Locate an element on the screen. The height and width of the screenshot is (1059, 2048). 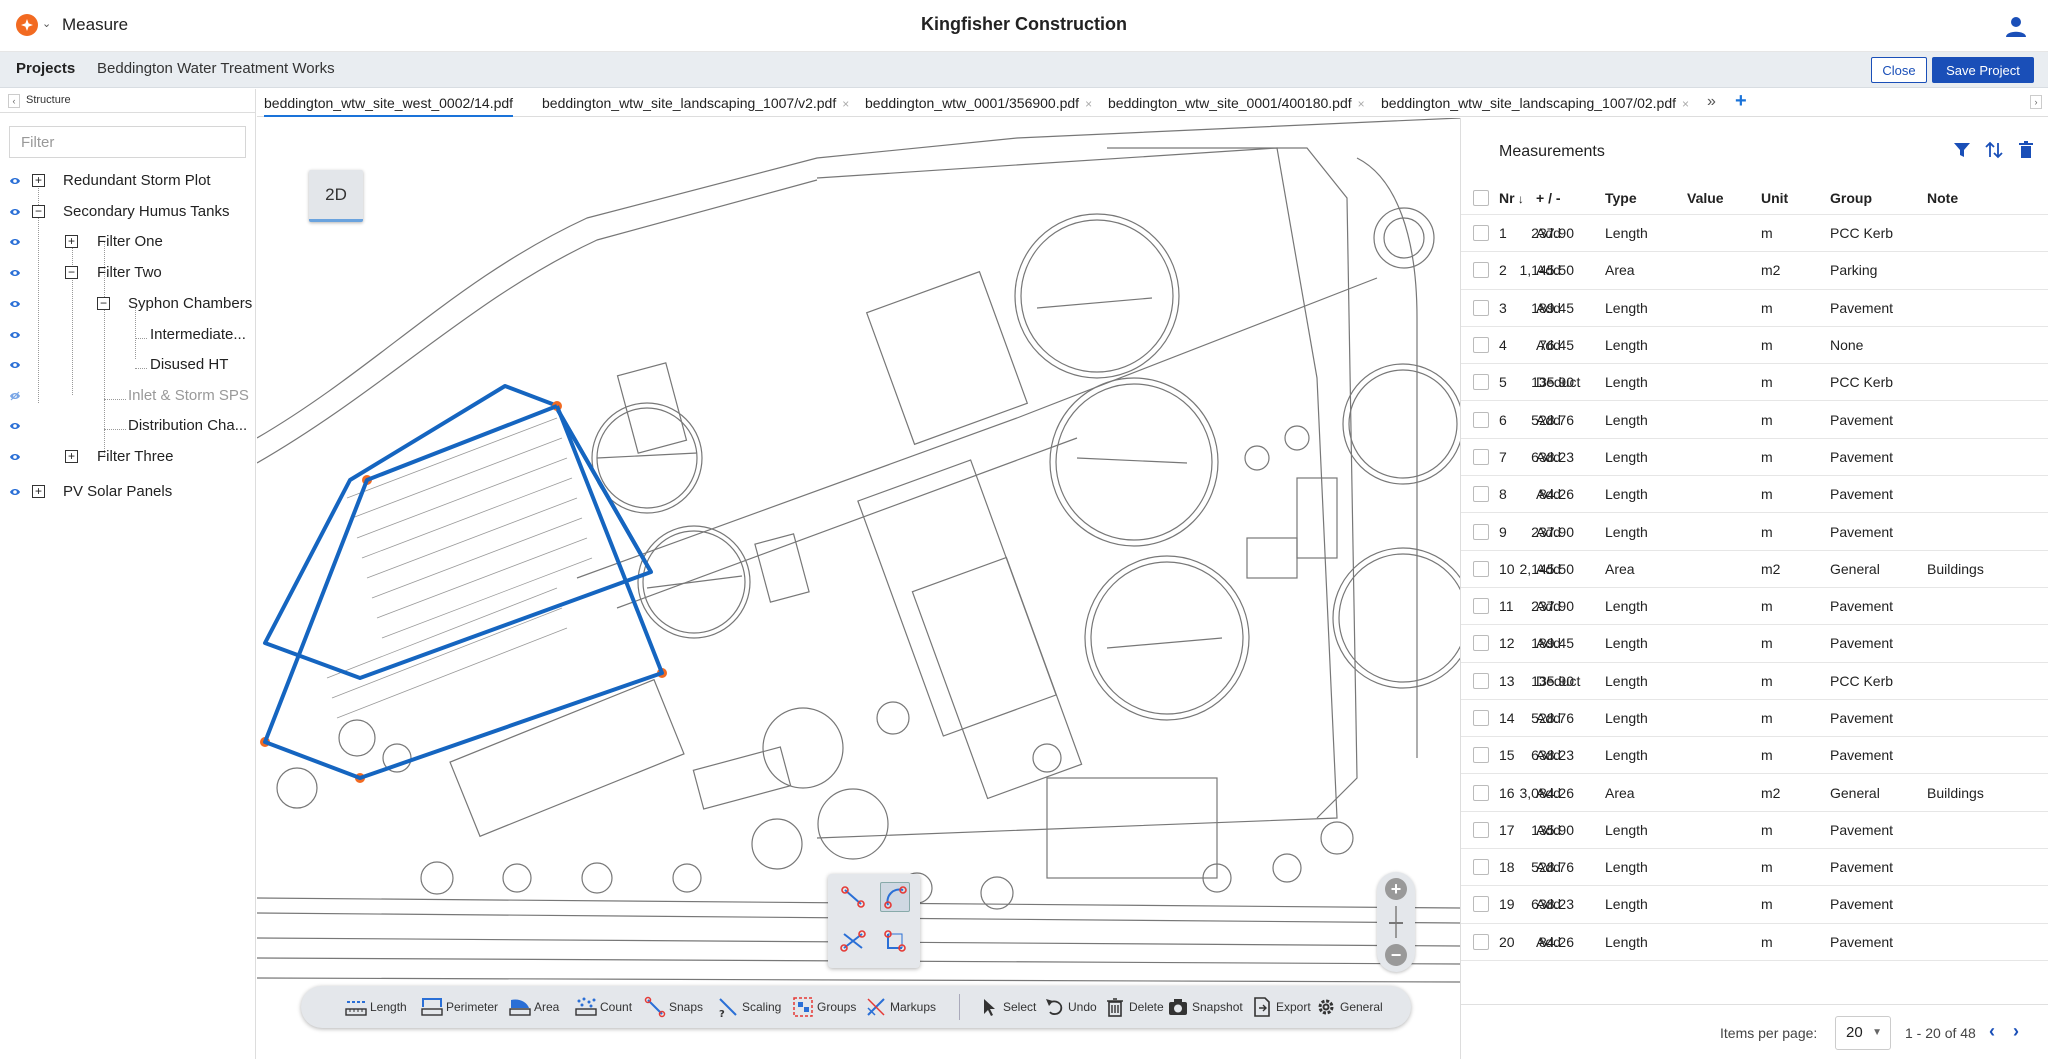
tree-item: + Filter Three is located at coordinates (128, 457).